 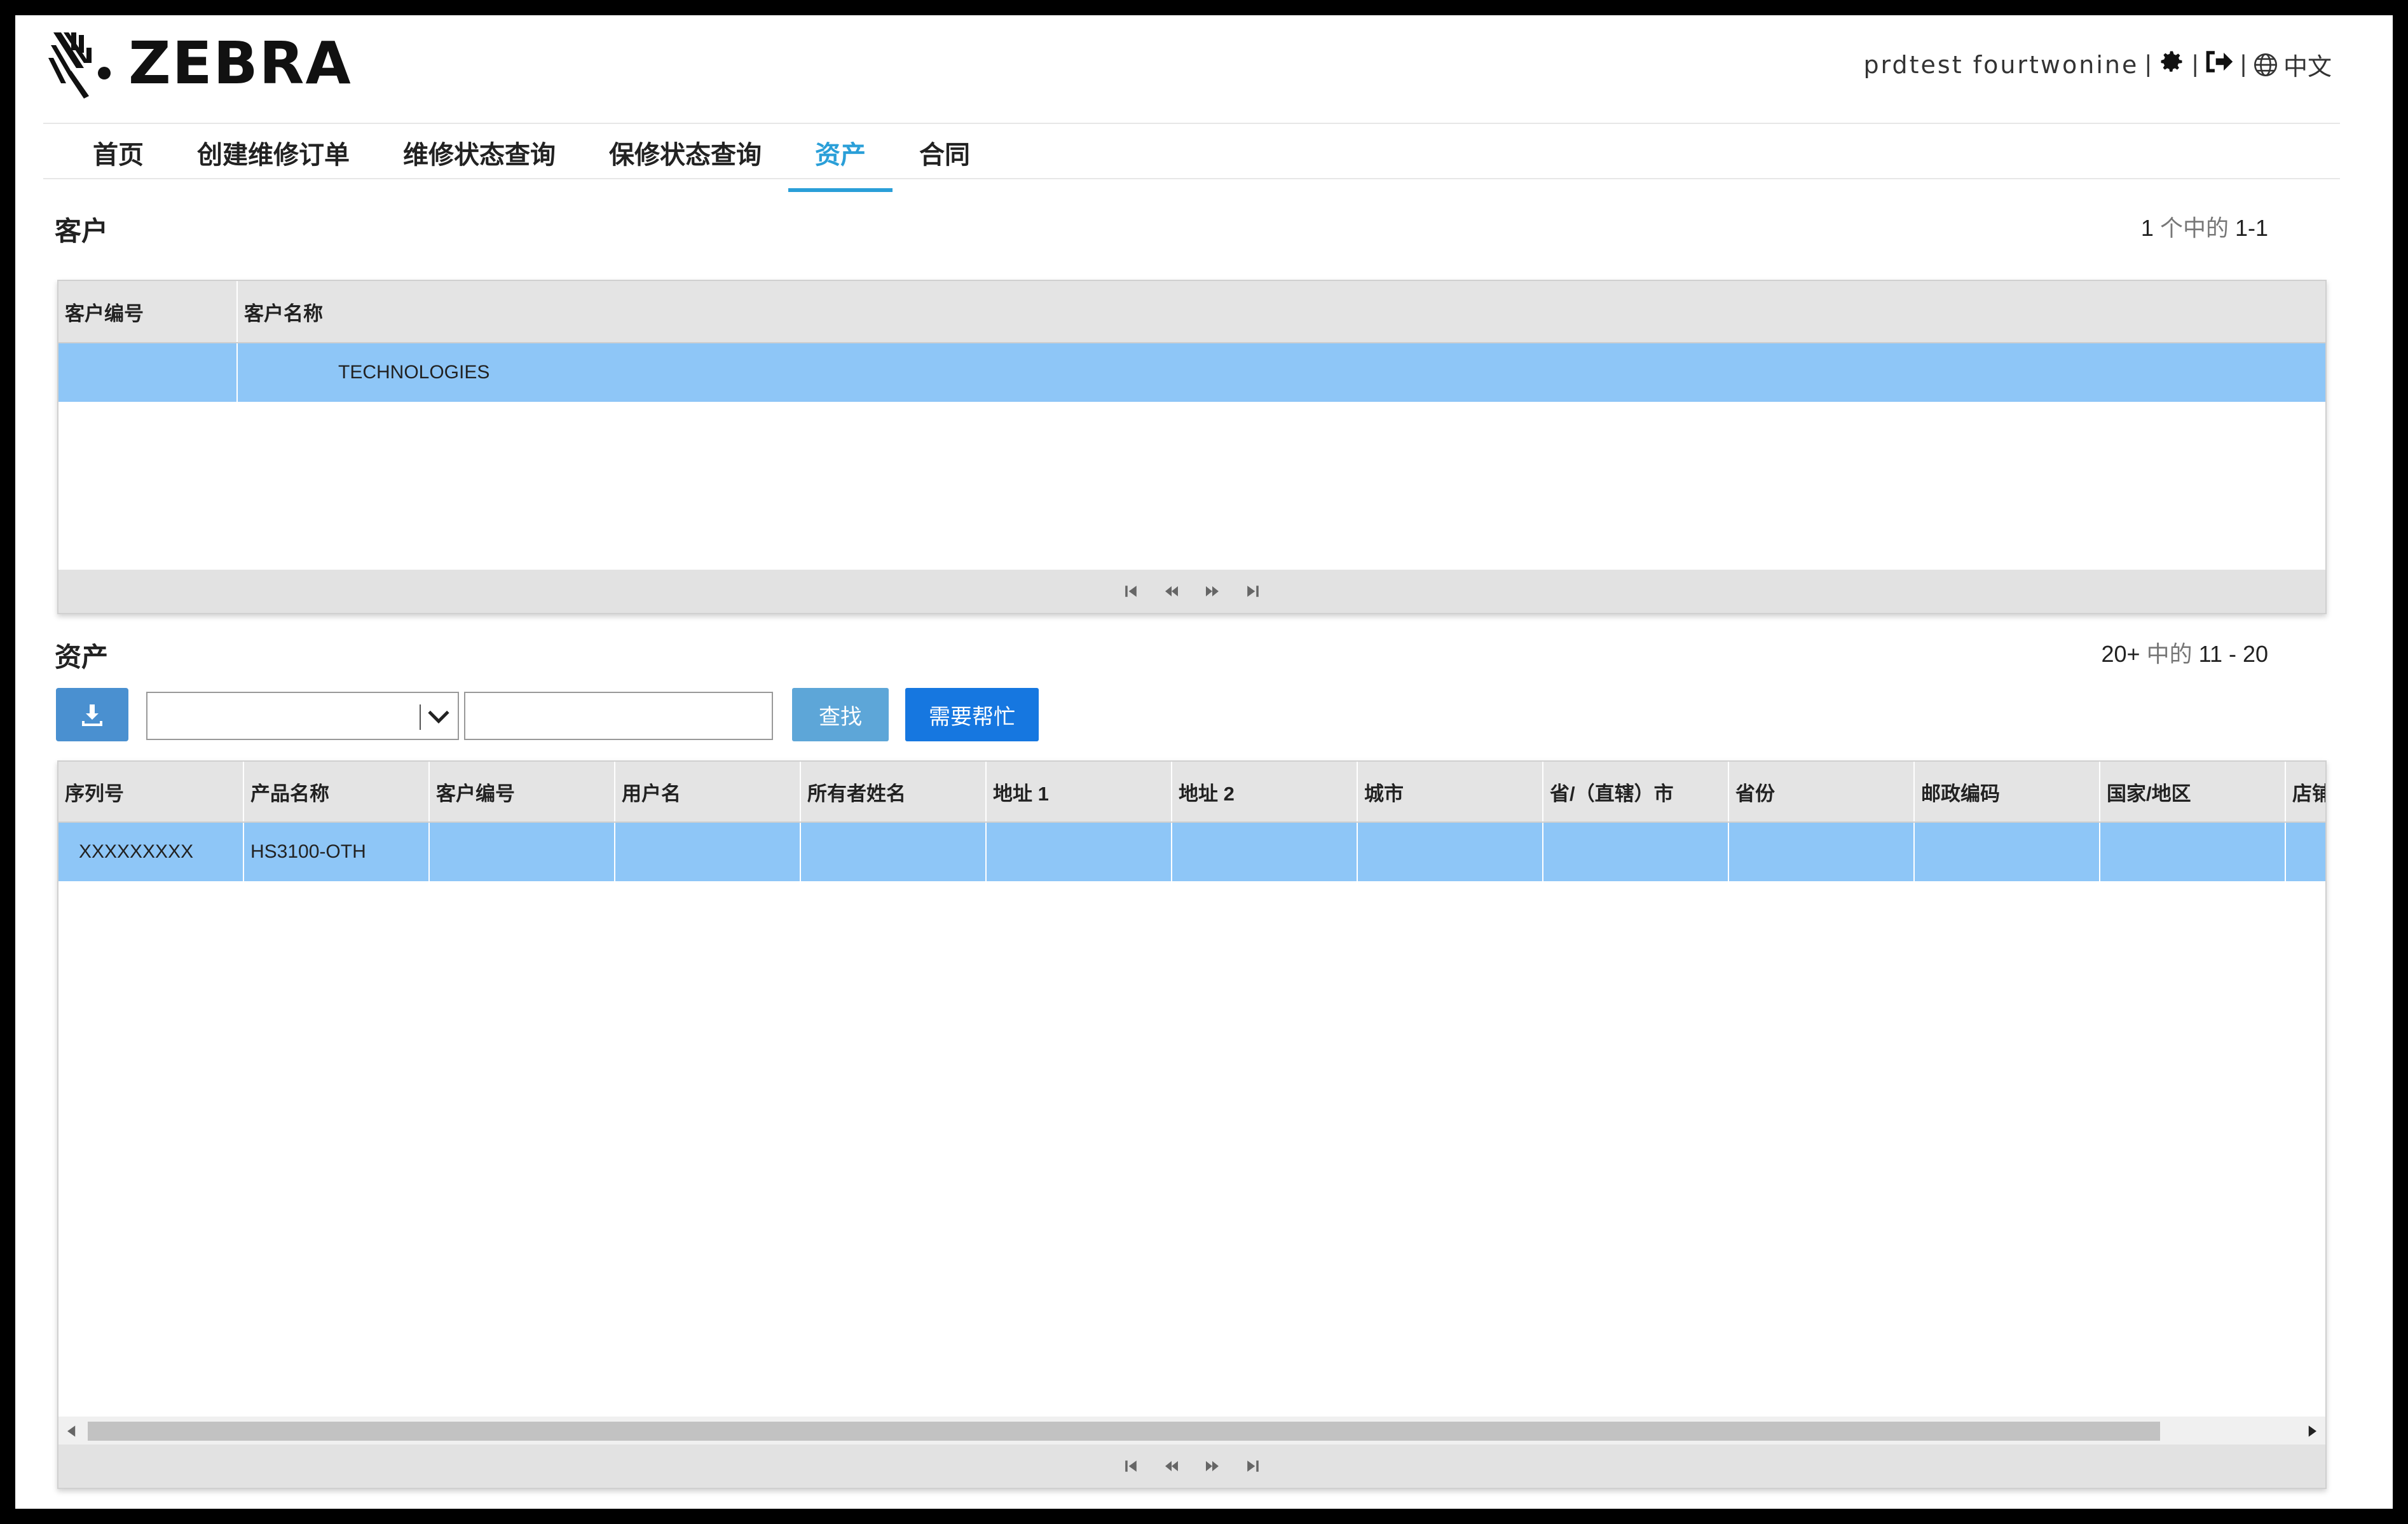 What do you see at coordinates (421, 717) in the screenshot?
I see `select-divider` at bounding box center [421, 717].